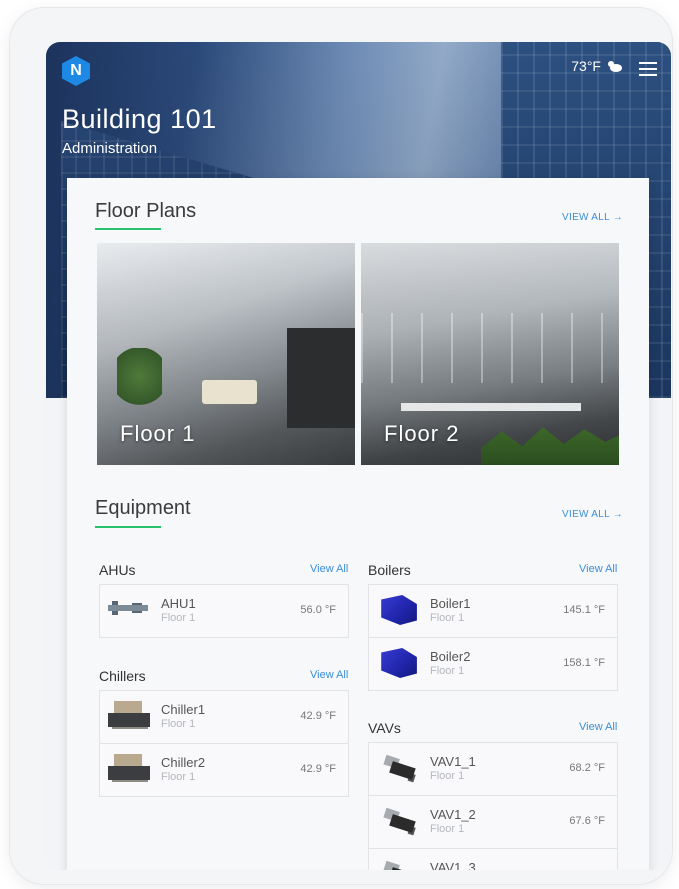 This screenshot has height=889, width=679. I want to click on equipment-underline, so click(128, 527).